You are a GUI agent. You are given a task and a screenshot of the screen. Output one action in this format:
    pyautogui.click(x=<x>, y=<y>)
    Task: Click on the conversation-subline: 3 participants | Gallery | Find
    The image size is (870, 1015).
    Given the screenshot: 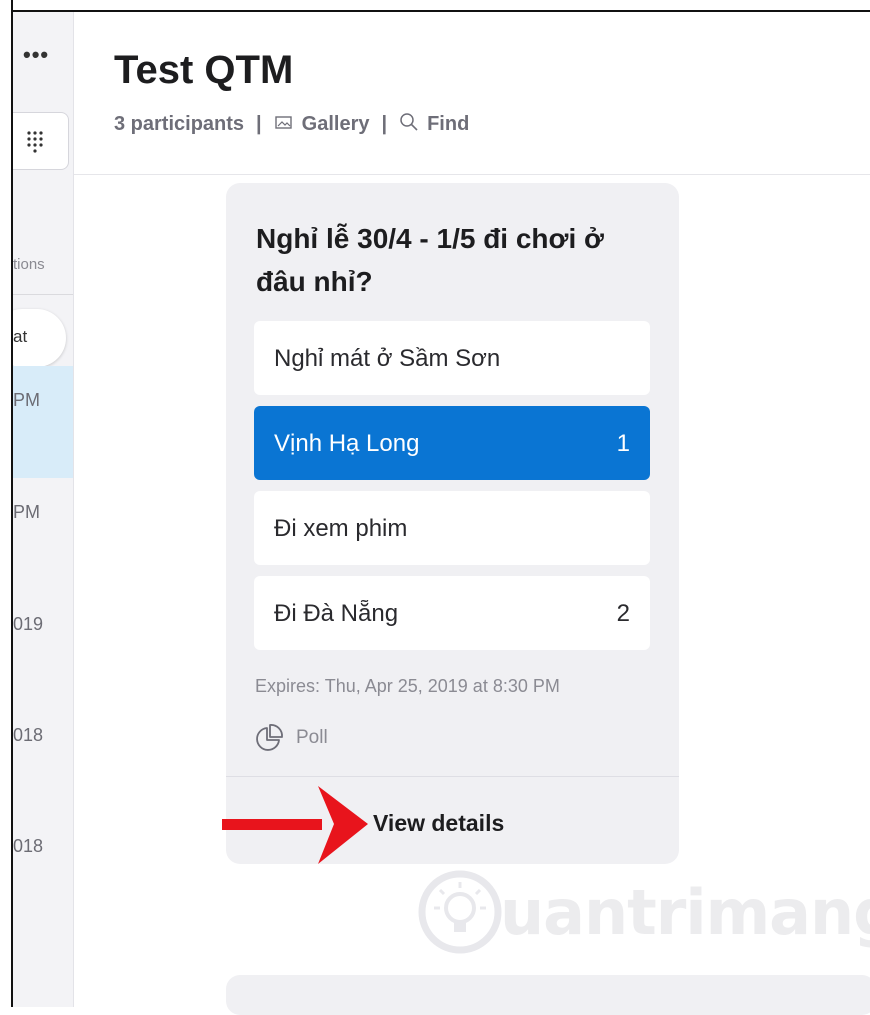 What is the action you would take?
    pyautogui.click(x=291, y=124)
    